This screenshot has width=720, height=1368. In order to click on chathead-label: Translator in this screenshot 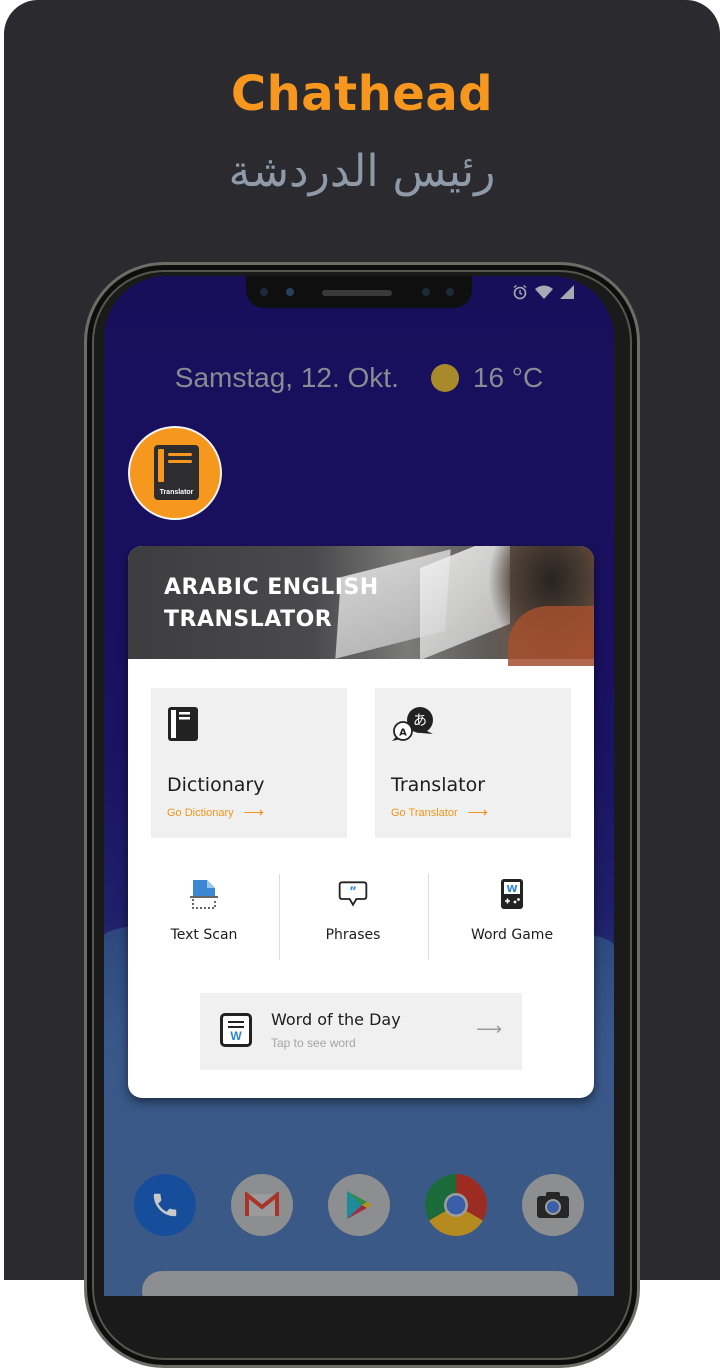, I will do `click(176, 492)`.